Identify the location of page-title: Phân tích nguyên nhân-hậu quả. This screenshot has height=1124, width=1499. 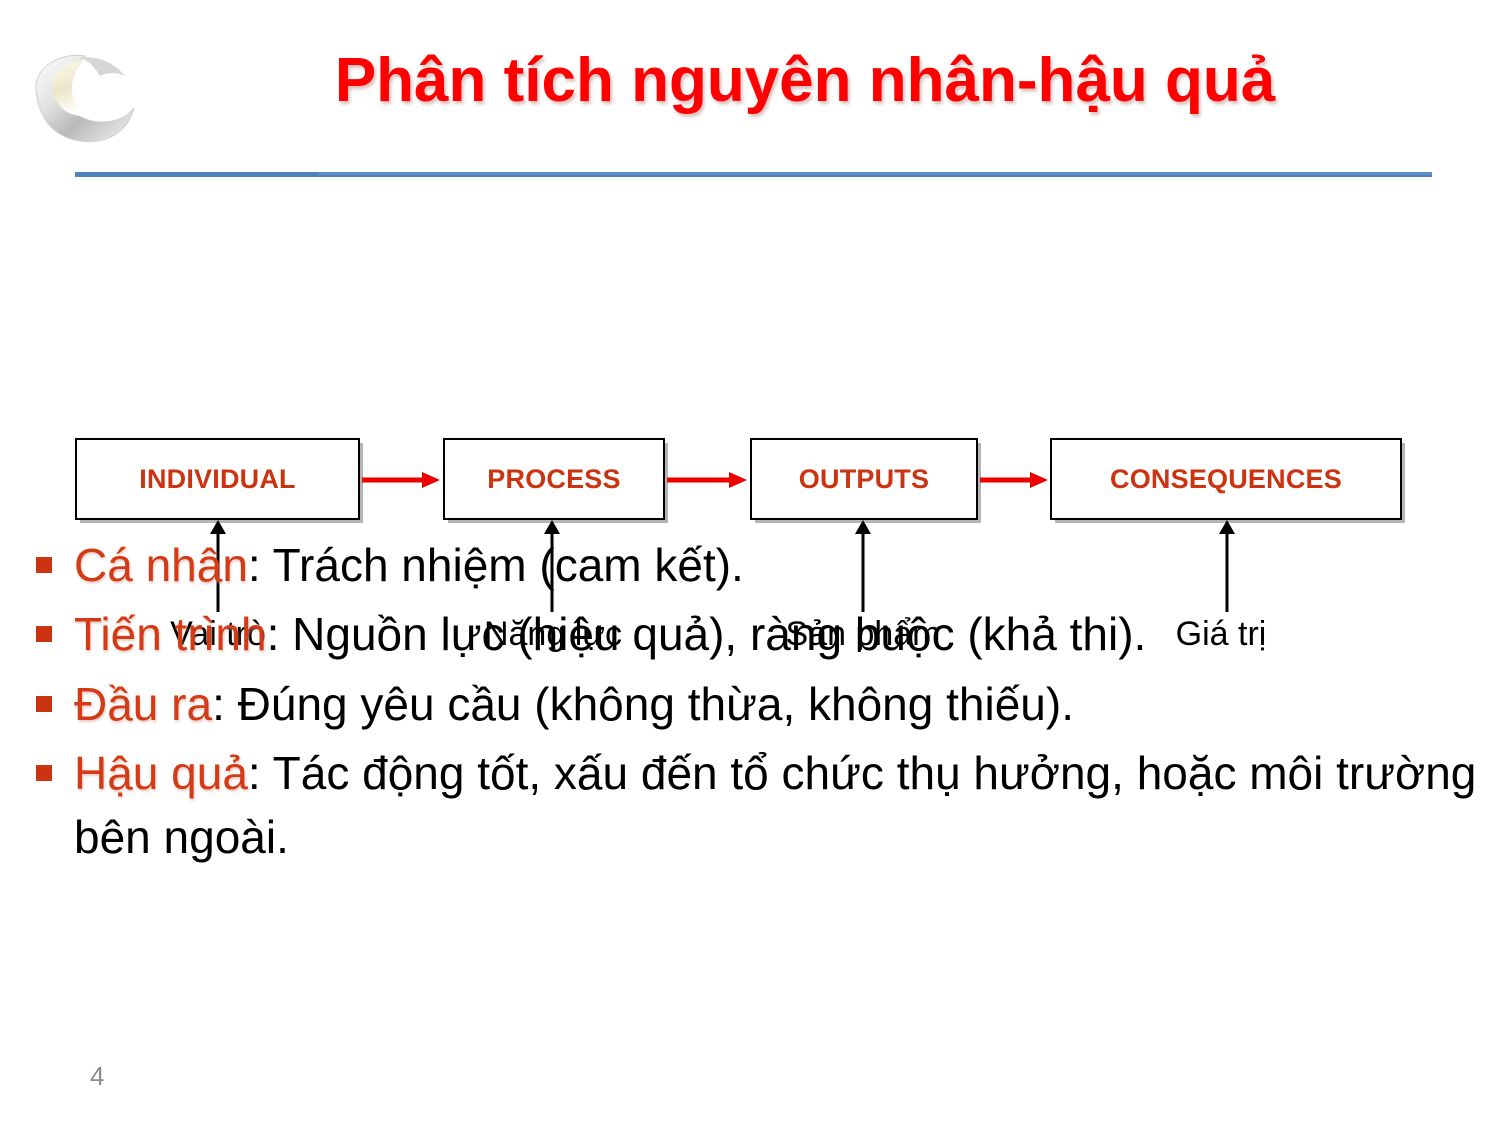
(805, 80).